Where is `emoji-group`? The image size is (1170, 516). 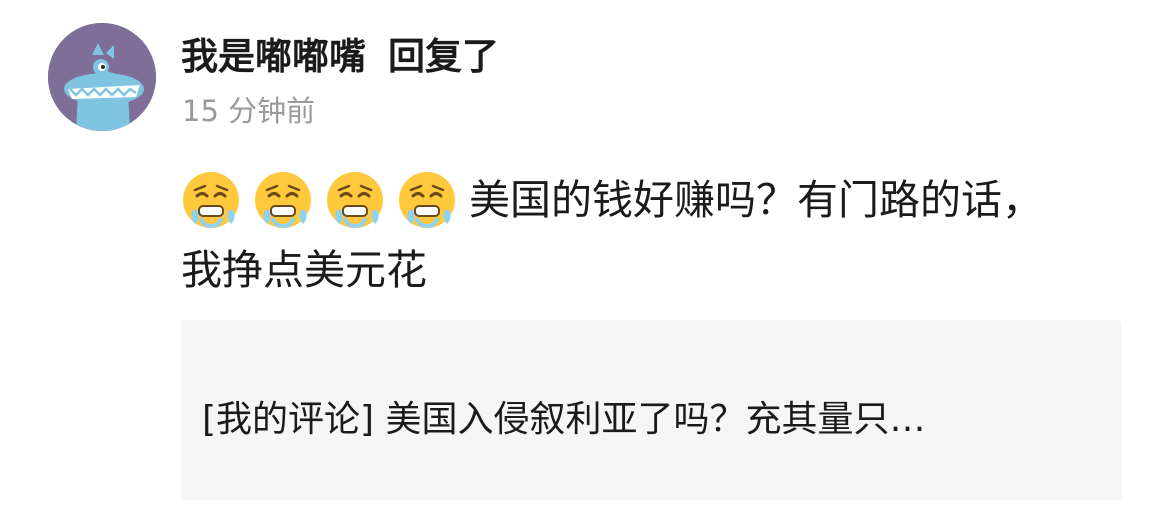
emoji-group is located at coordinates (325, 200).